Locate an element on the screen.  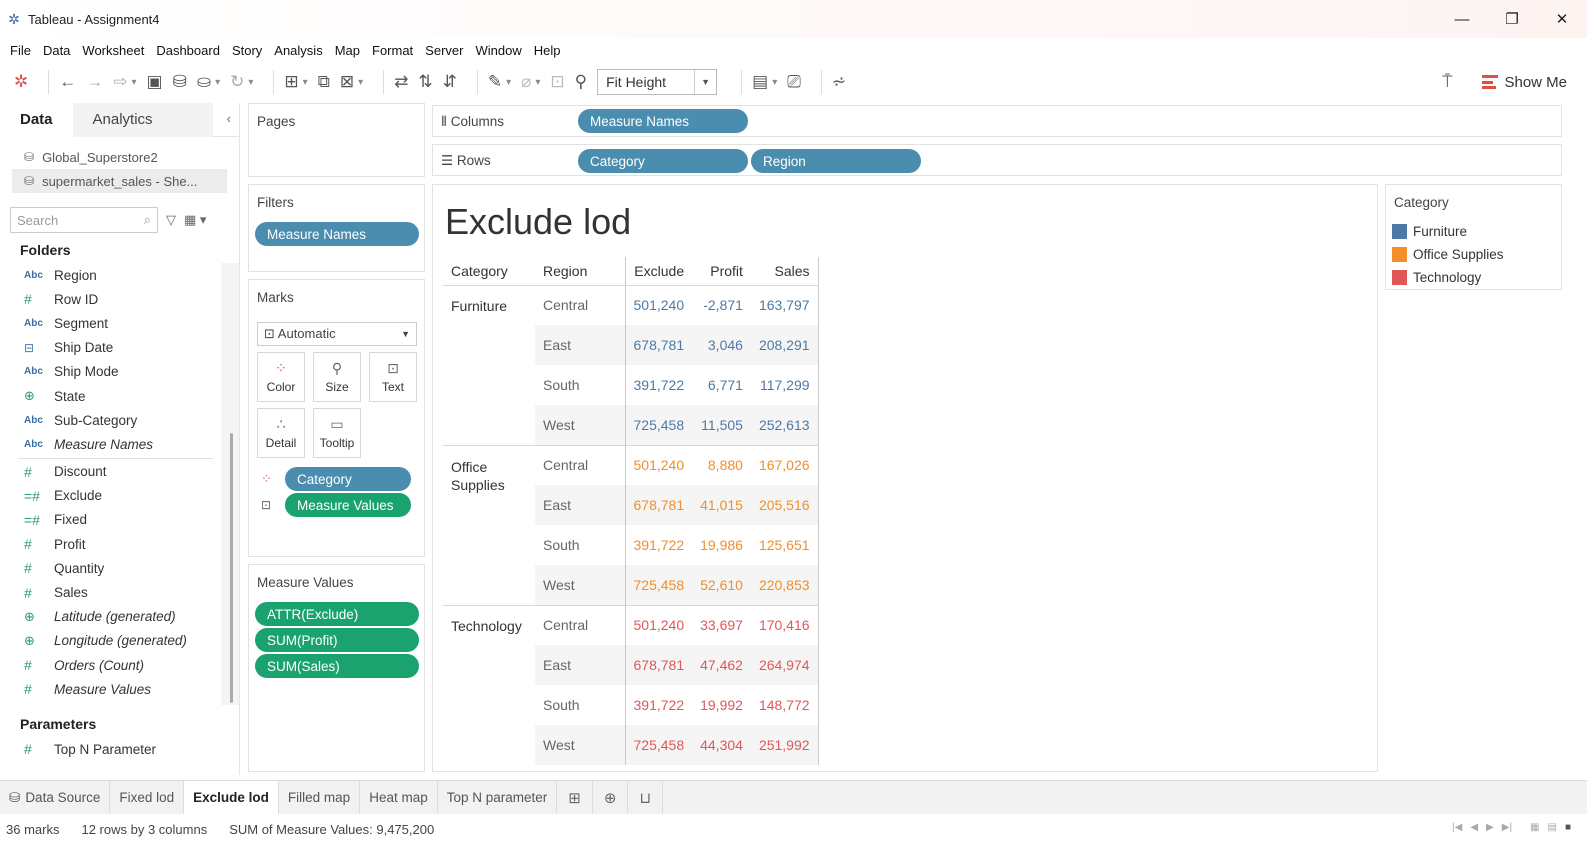
mark-pill-measure-values: Measure Values is located at coordinates (348, 505).